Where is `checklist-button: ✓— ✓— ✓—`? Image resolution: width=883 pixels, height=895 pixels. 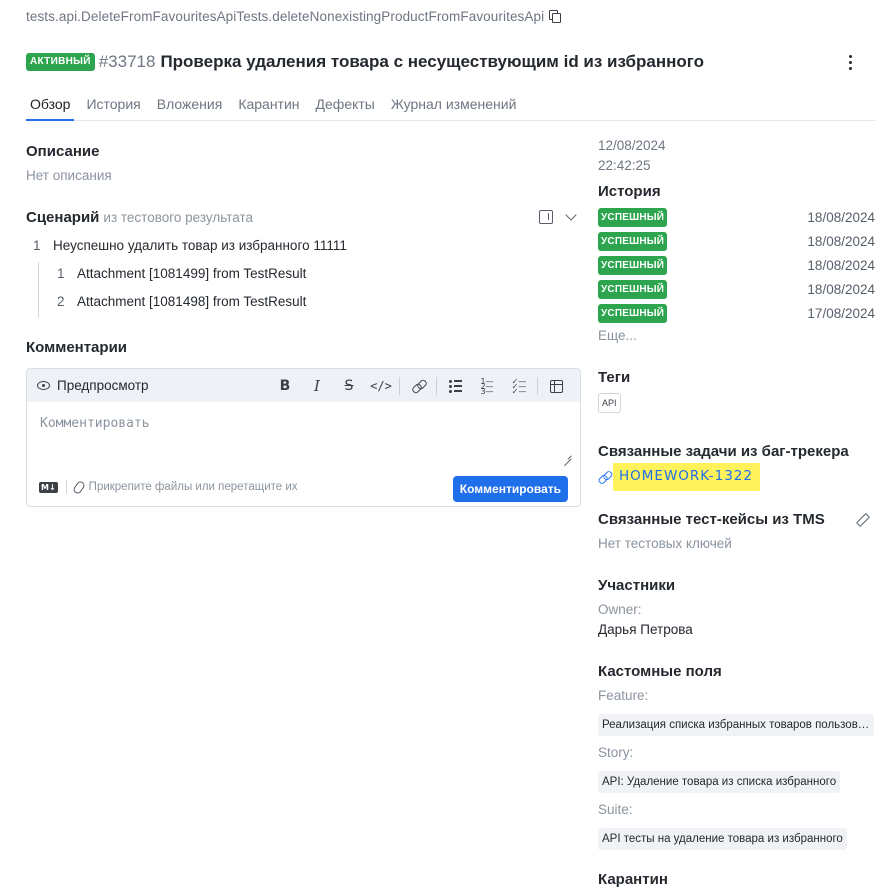 checklist-button: ✓— ✓— ✓— is located at coordinates (519, 386).